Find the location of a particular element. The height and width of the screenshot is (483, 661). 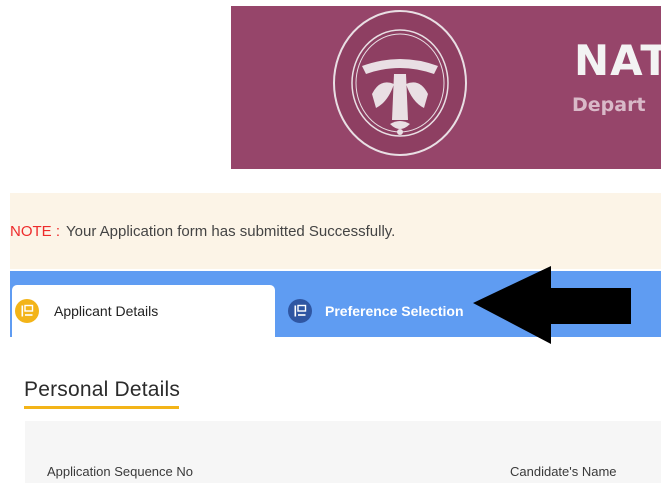

application-sequence-label: Application Sequence No is located at coordinates (120, 471).